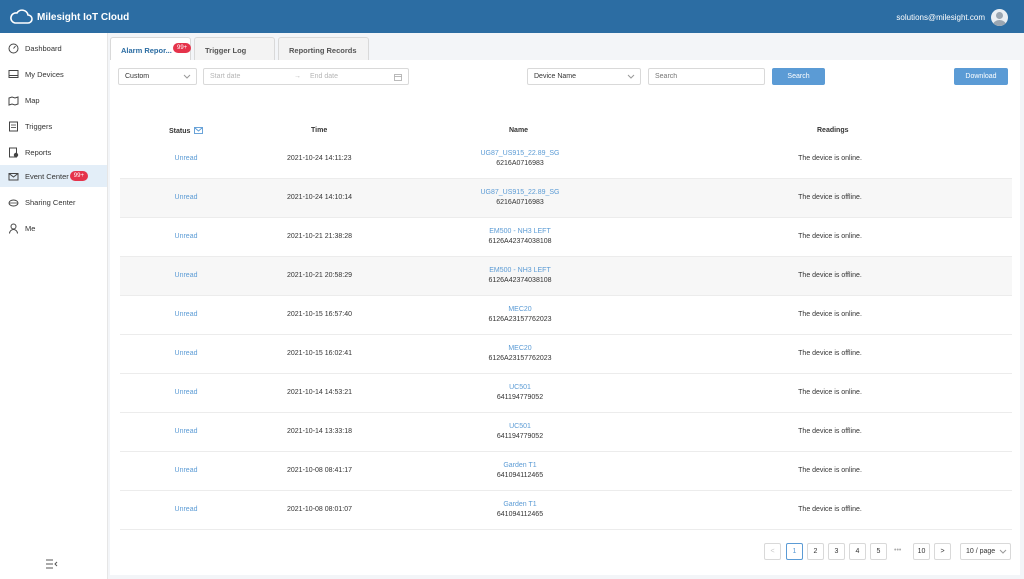  I want to click on device-sn: 6126A42374038108, so click(520, 280).